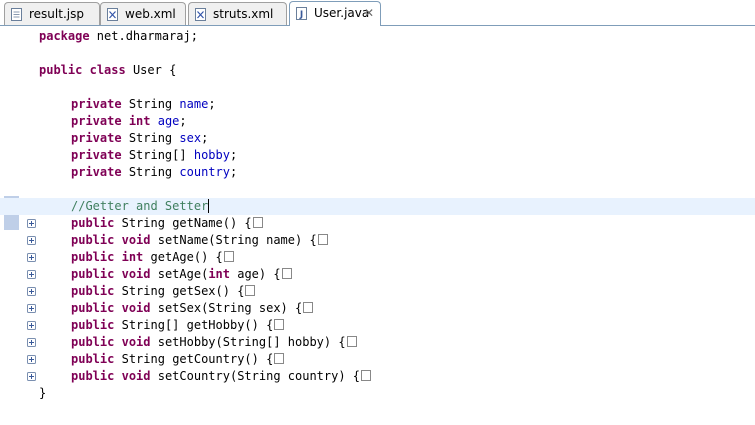 The width and height of the screenshot is (755, 425). Describe the element at coordinates (154, 172) in the screenshot. I see `field-line: private String country;` at that location.